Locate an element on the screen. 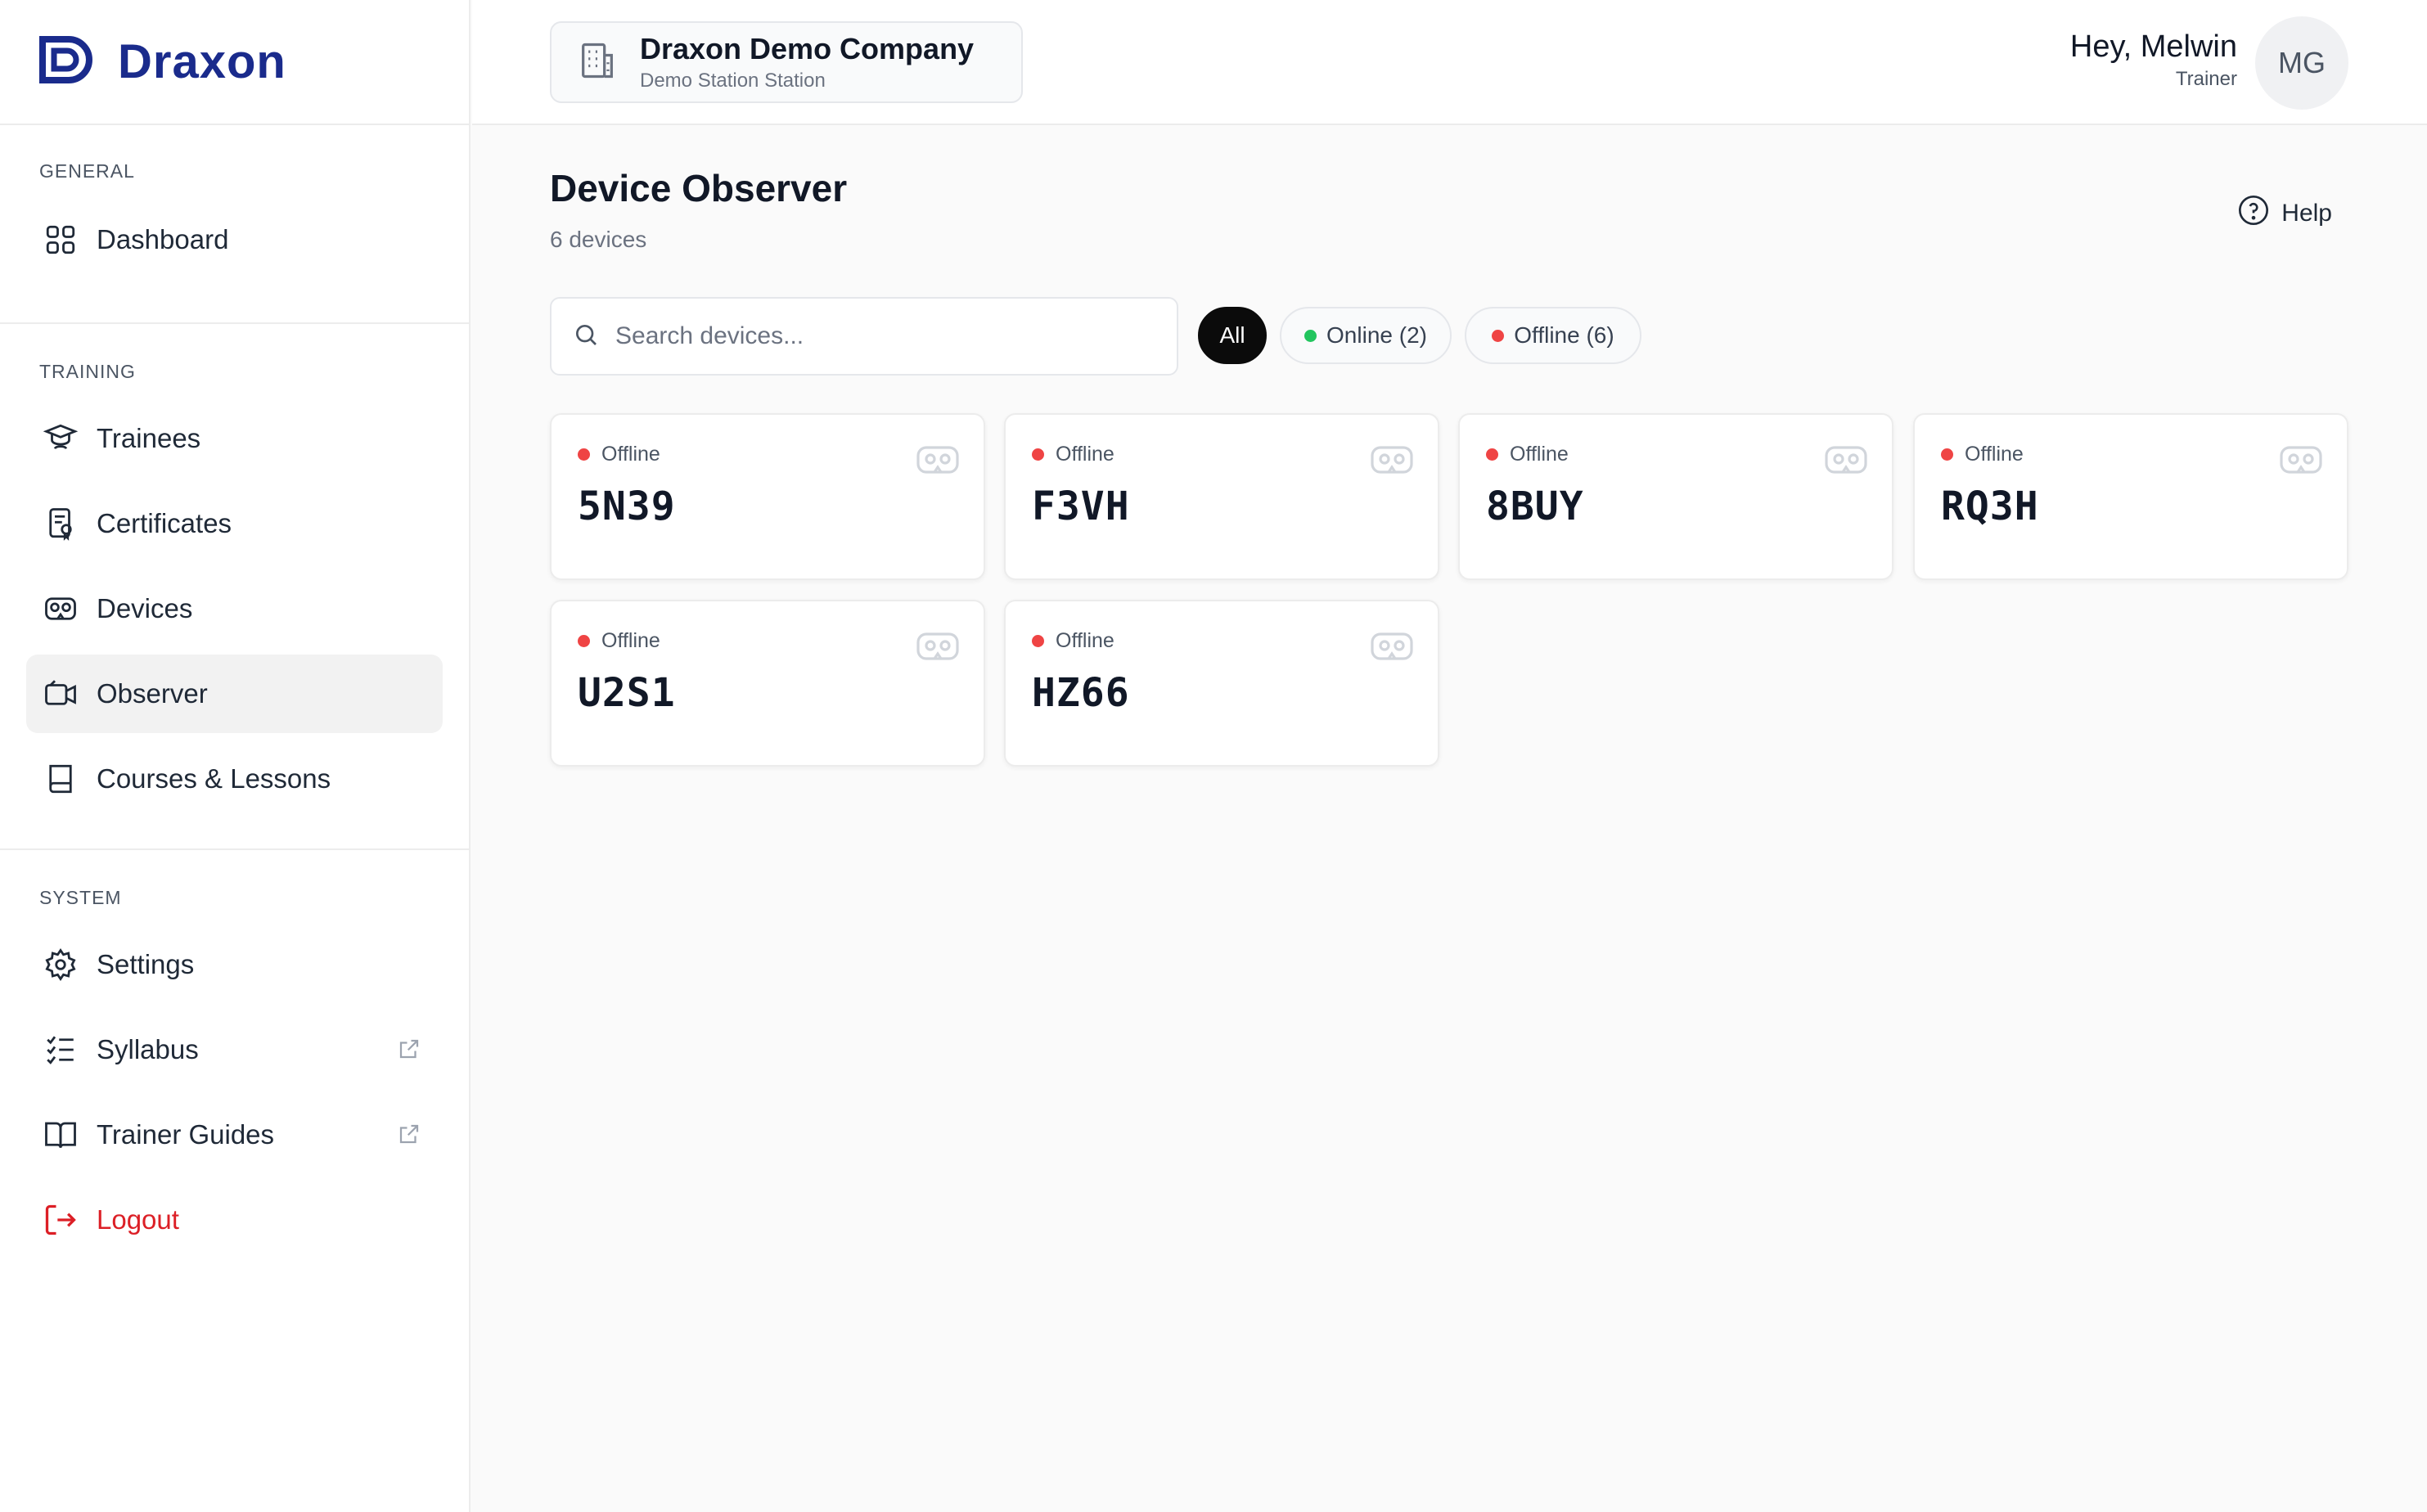  device-card: Offline RQ3H is located at coordinates (2130, 497).